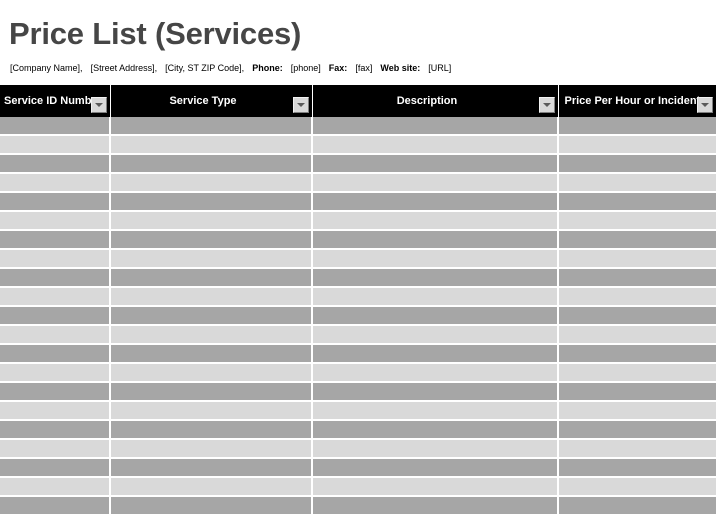  What do you see at coordinates (705, 105) in the screenshot?
I see `chevron-down-icon-price` at bounding box center [705, 105].